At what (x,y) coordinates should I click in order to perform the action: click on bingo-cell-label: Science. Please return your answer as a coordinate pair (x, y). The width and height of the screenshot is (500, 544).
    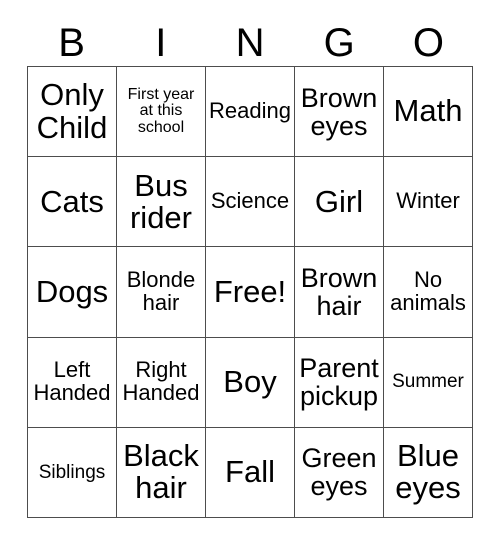
    Looking at the image, I should click on (250, 201).